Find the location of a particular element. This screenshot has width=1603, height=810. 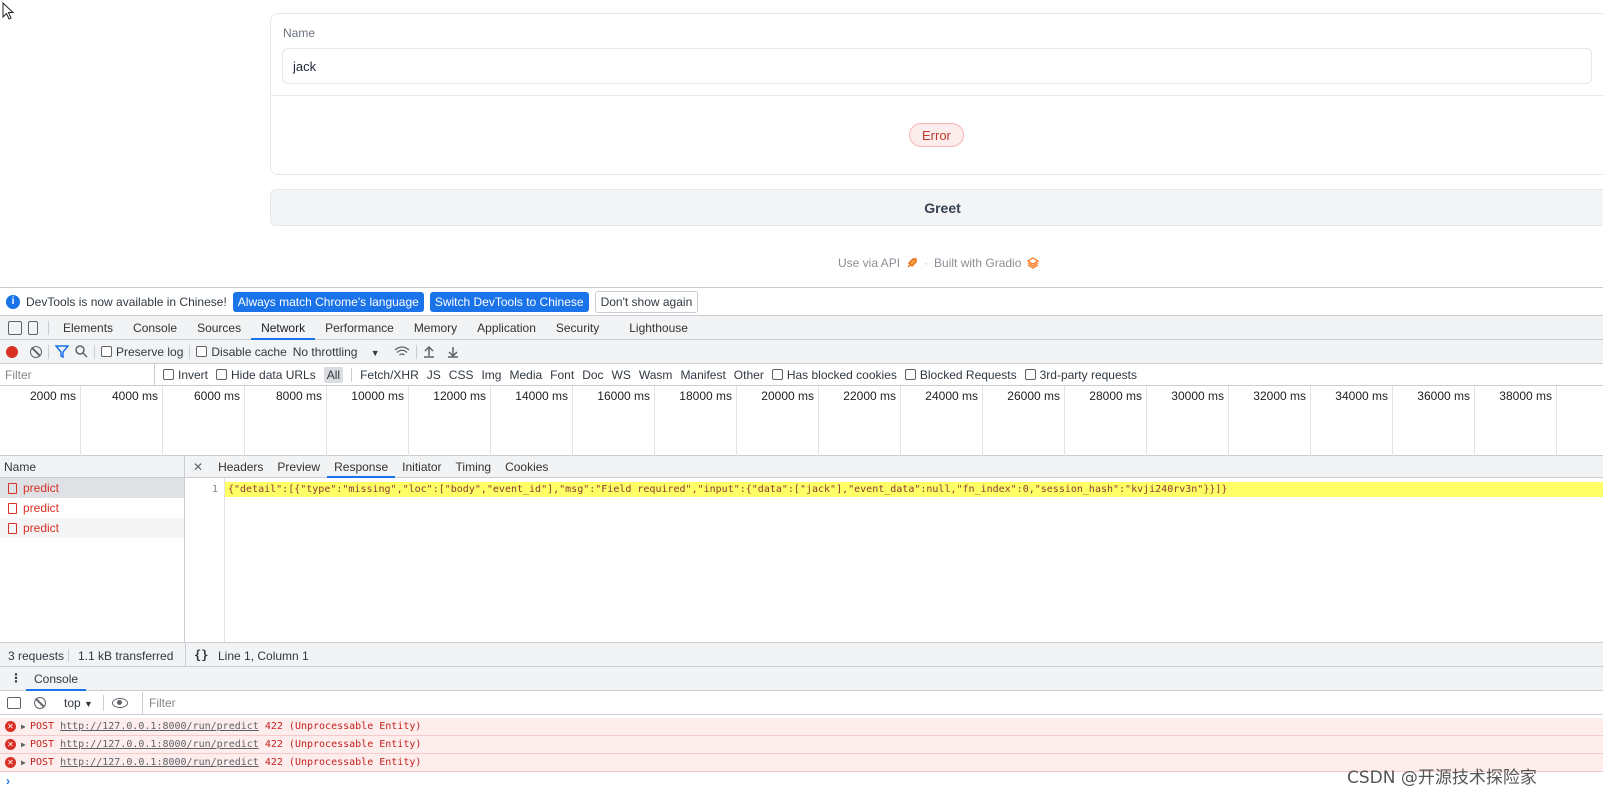

type-filter-fetch-xhr: Fetch/XHR is located at coordinates (389, 375).